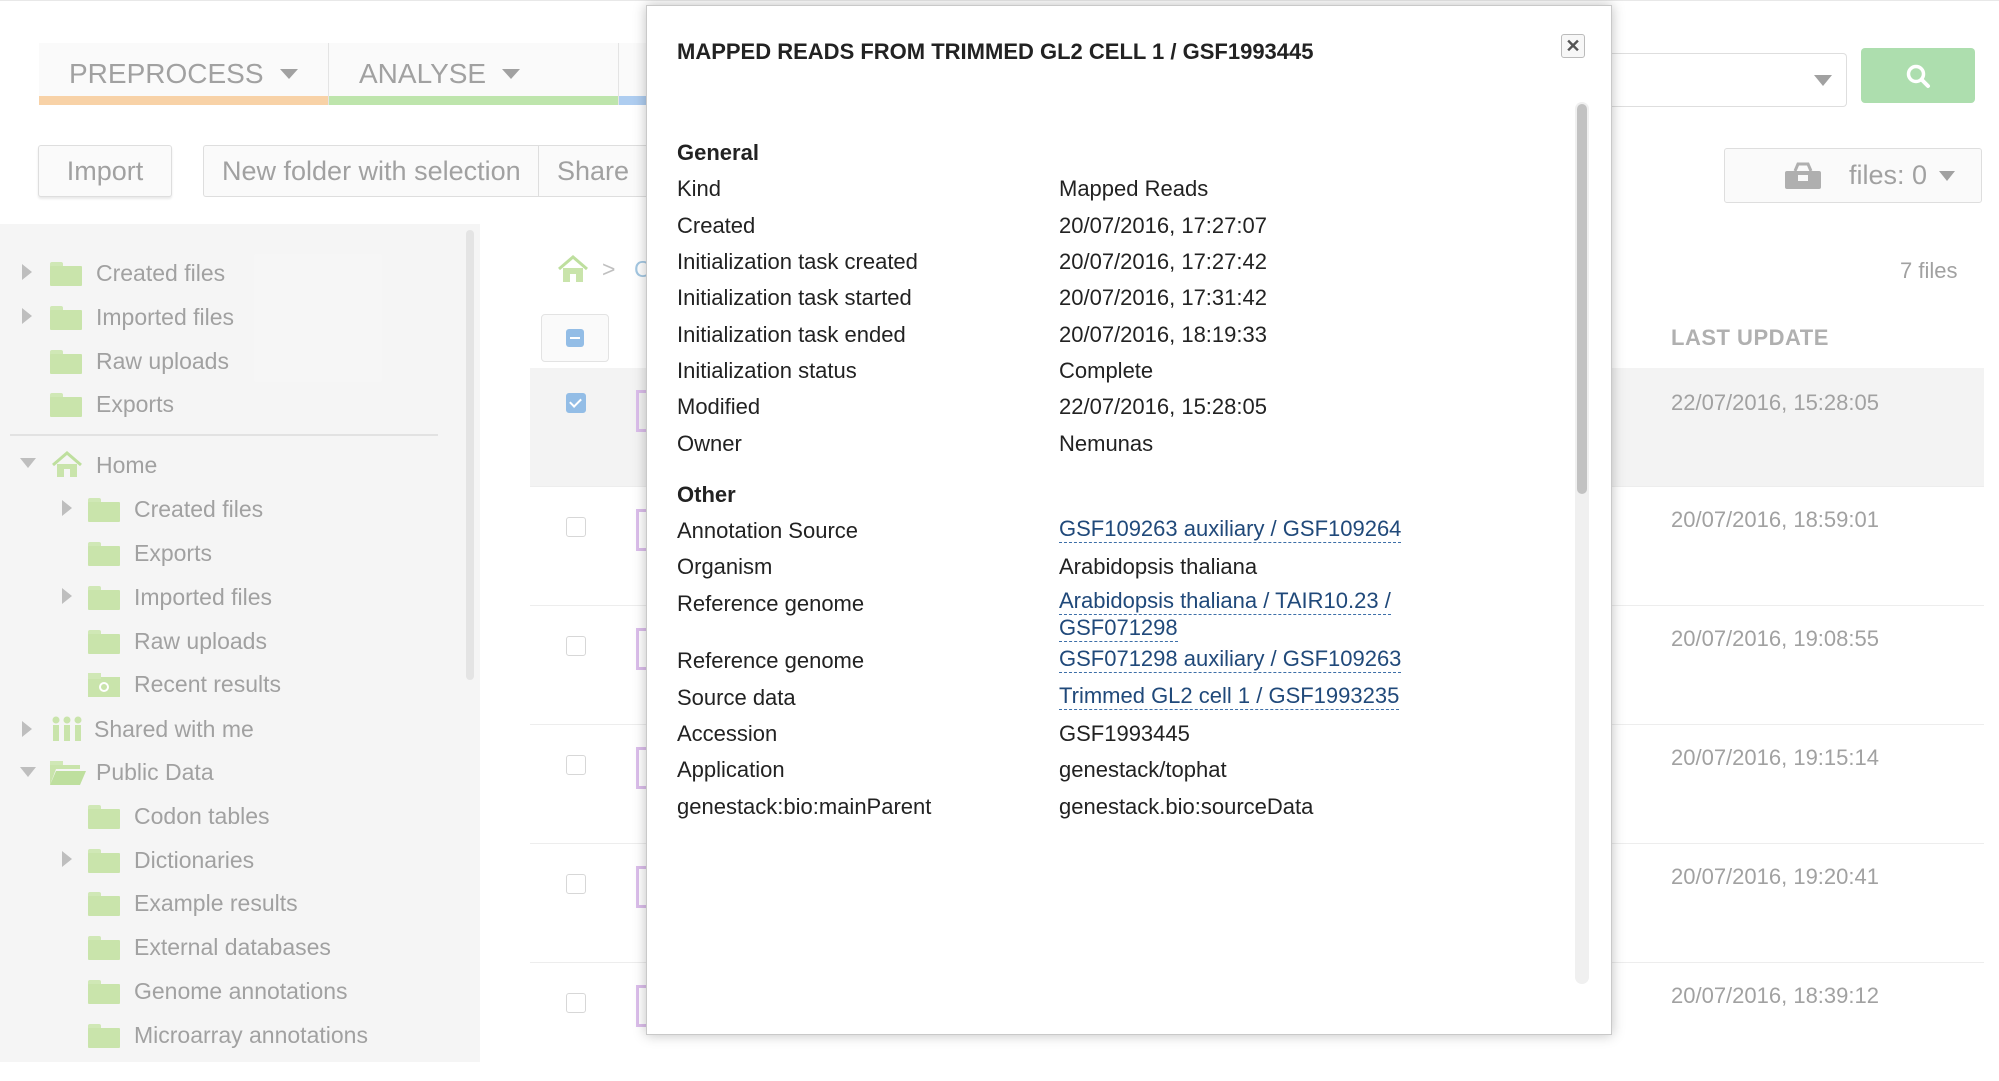  I want to click on prop-value: GSF1993445, so click(1124, 733).